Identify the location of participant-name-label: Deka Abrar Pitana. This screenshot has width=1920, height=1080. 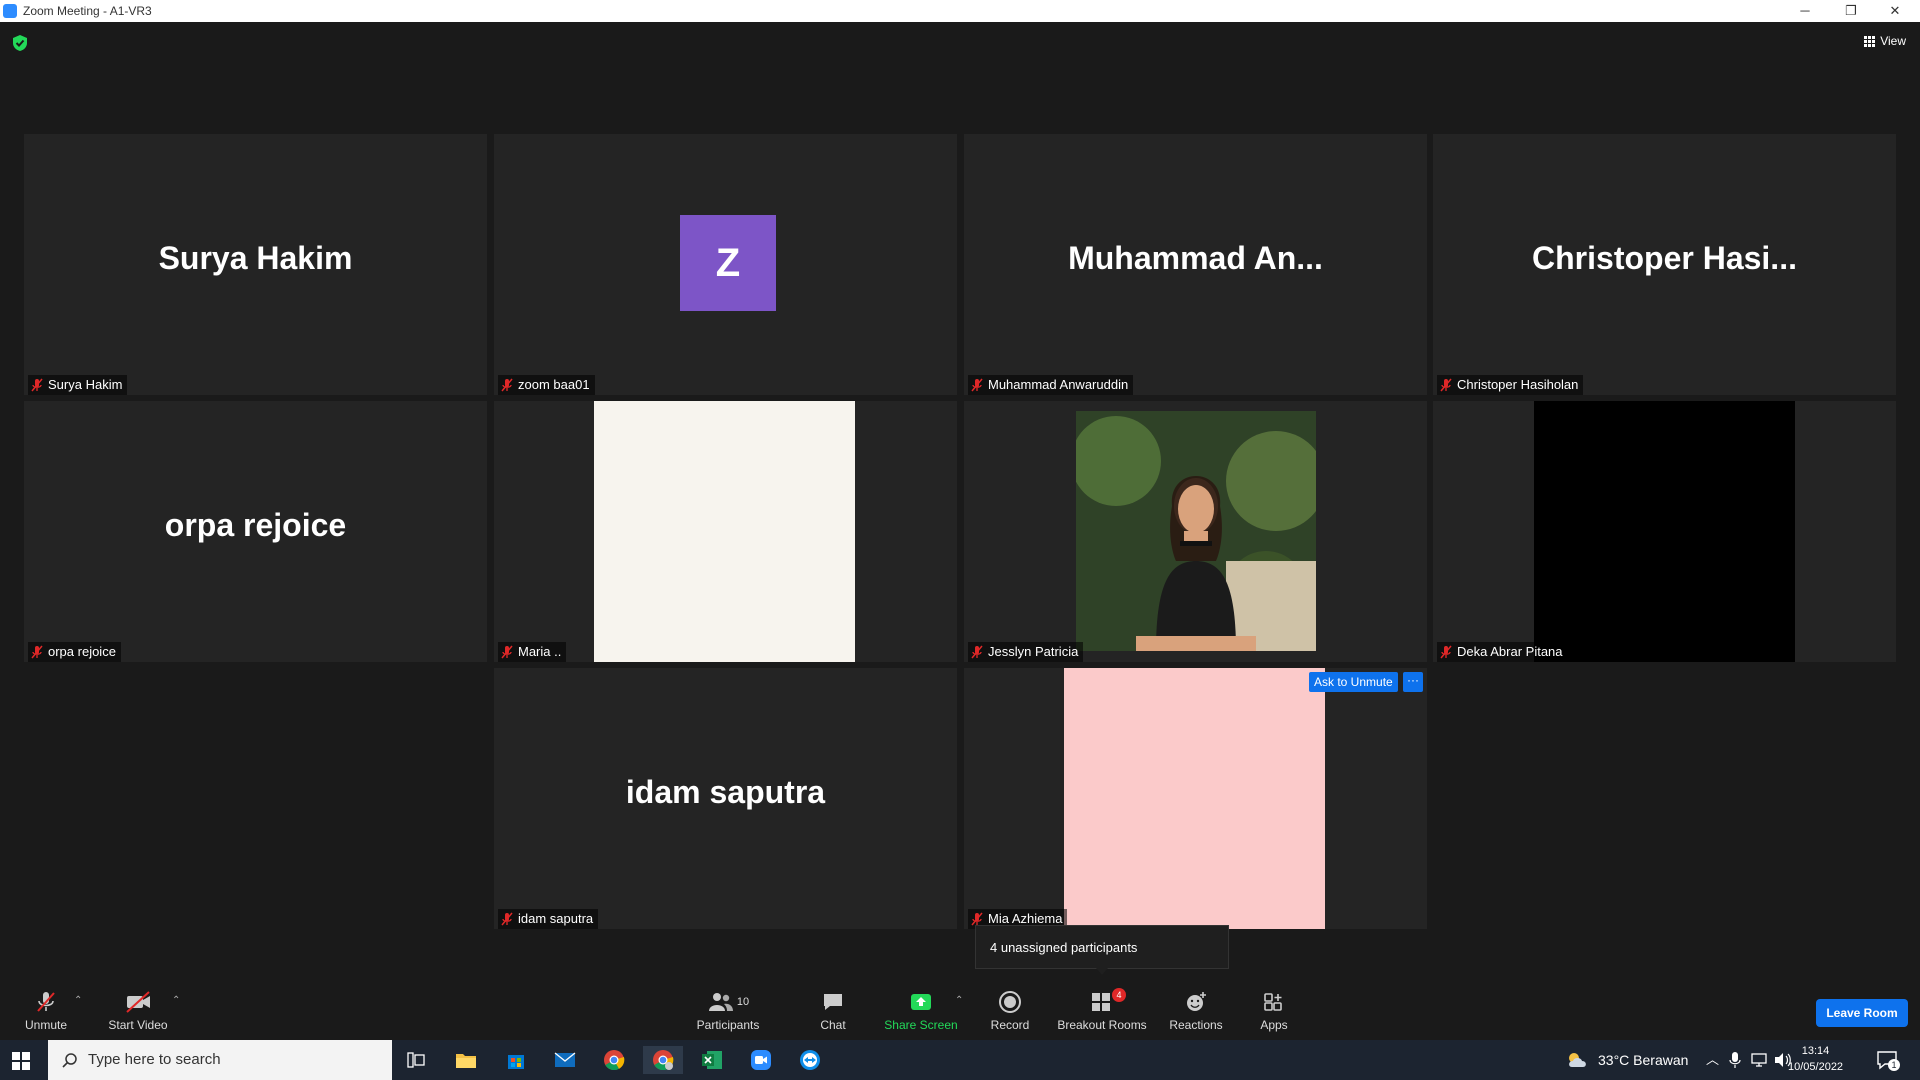
(1502, 652).